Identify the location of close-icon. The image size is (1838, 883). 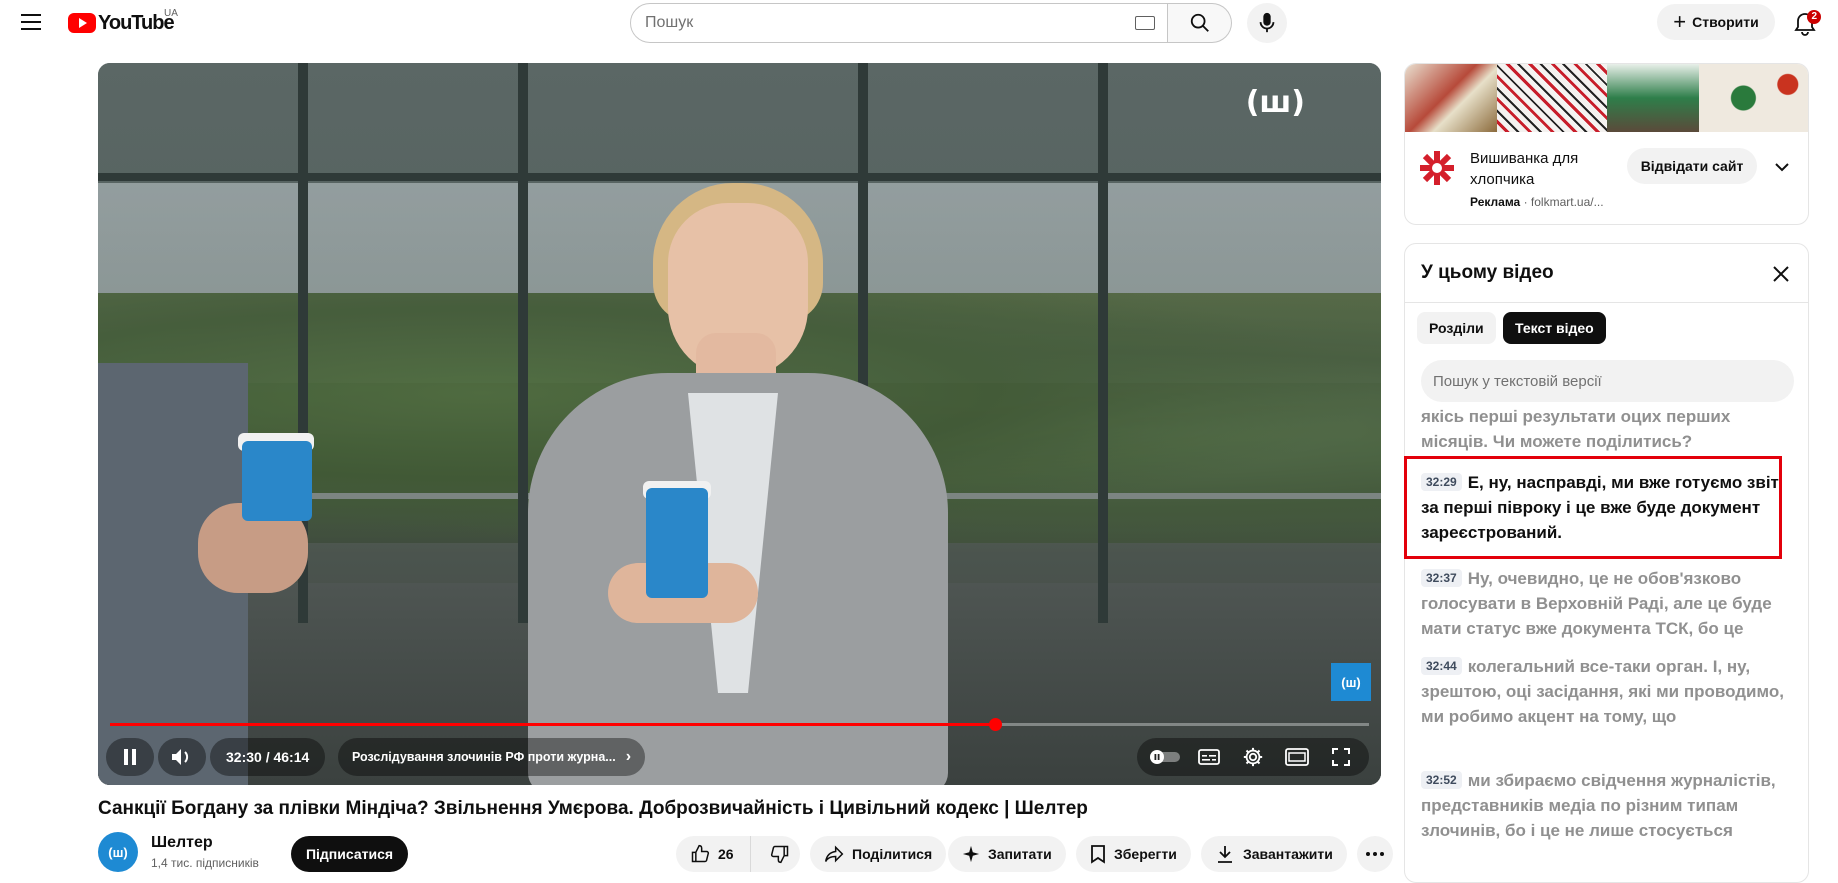
(1781, 274).